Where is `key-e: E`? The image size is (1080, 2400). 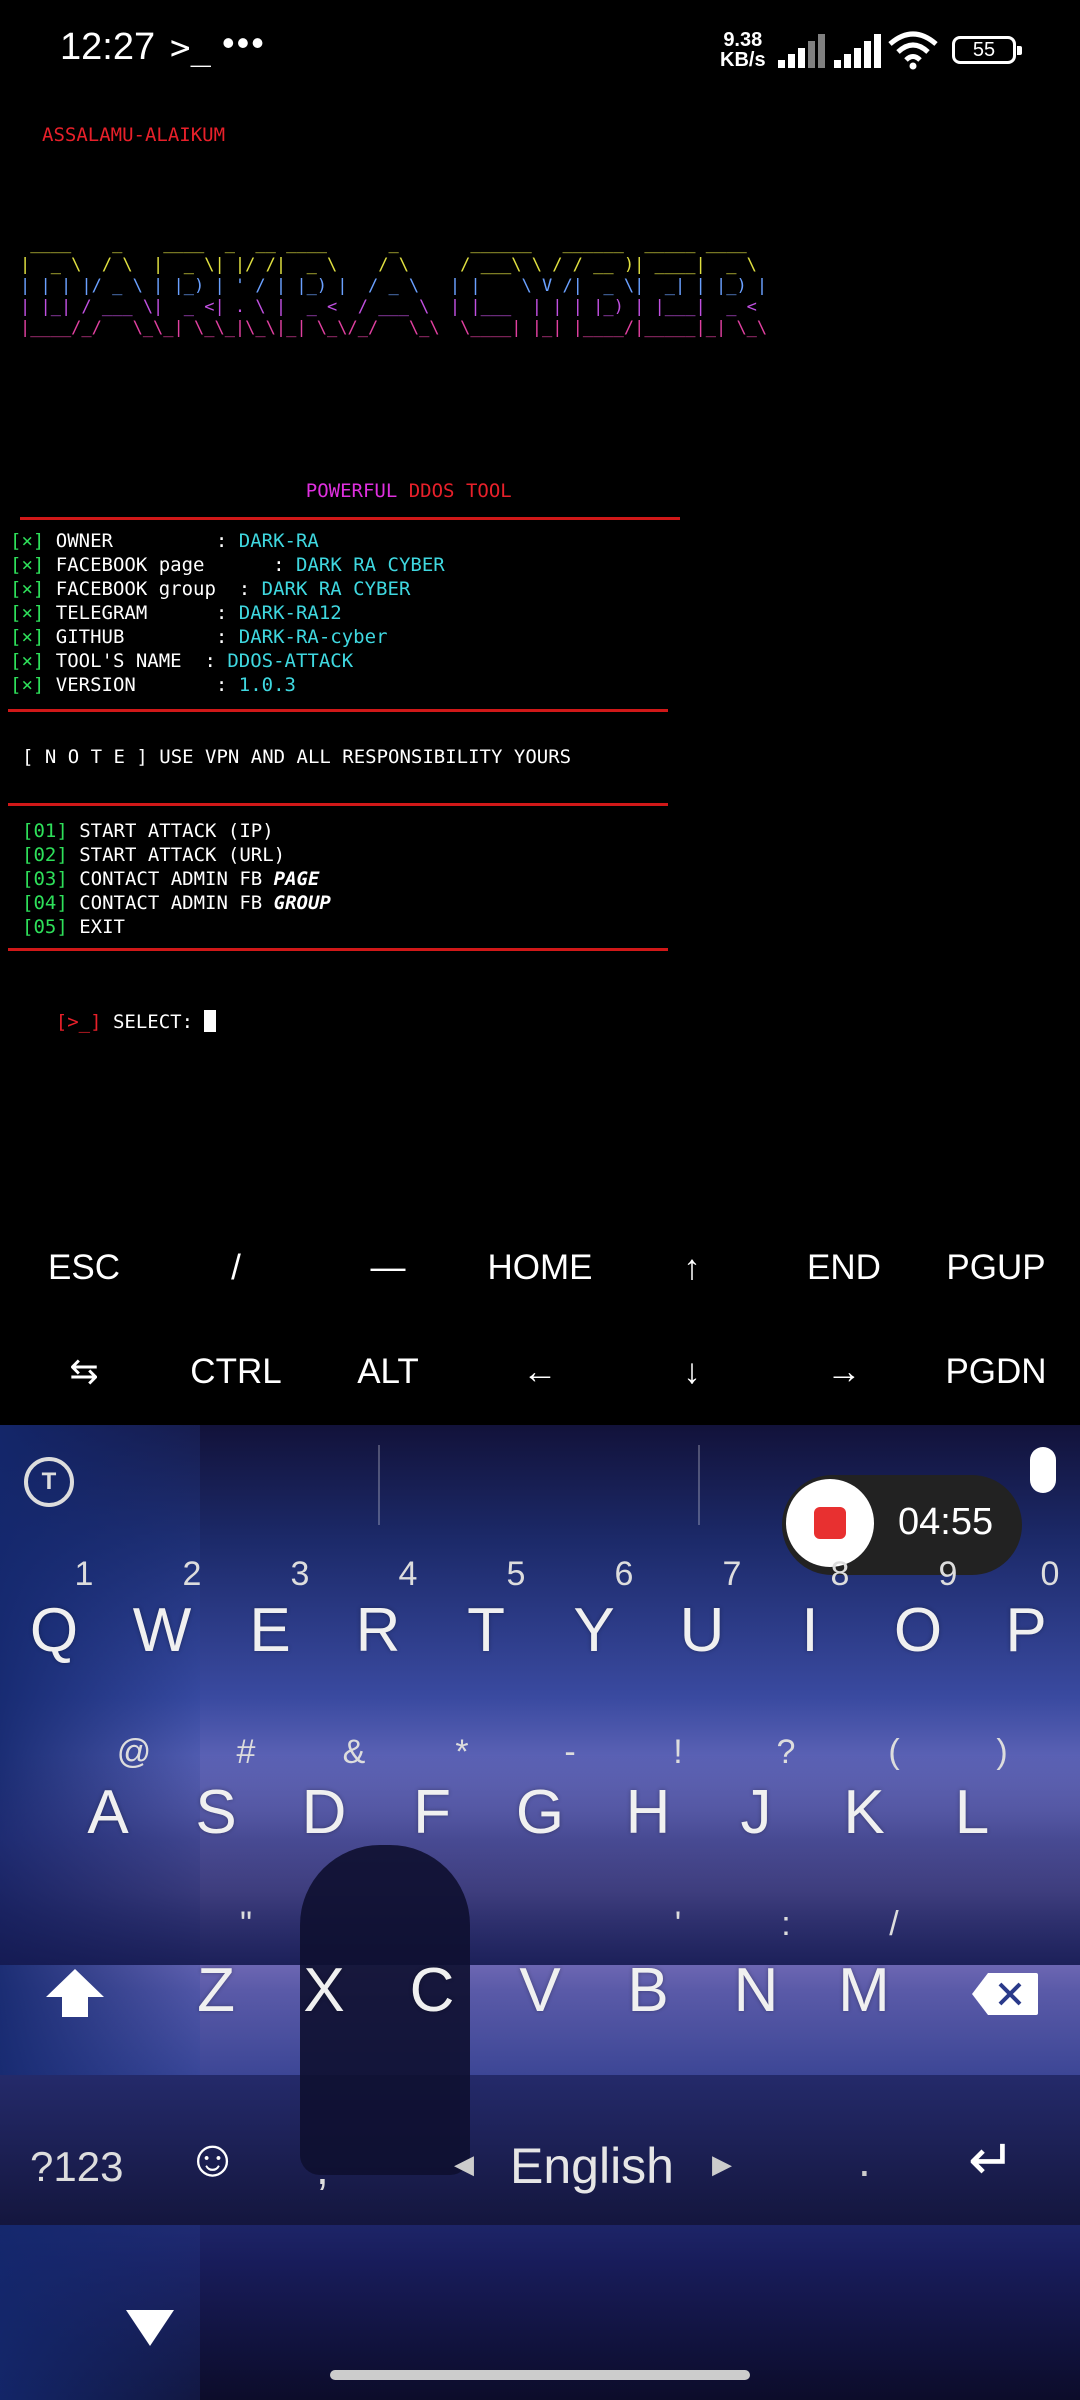
key-e: E is located at coordinates (270, 1631).